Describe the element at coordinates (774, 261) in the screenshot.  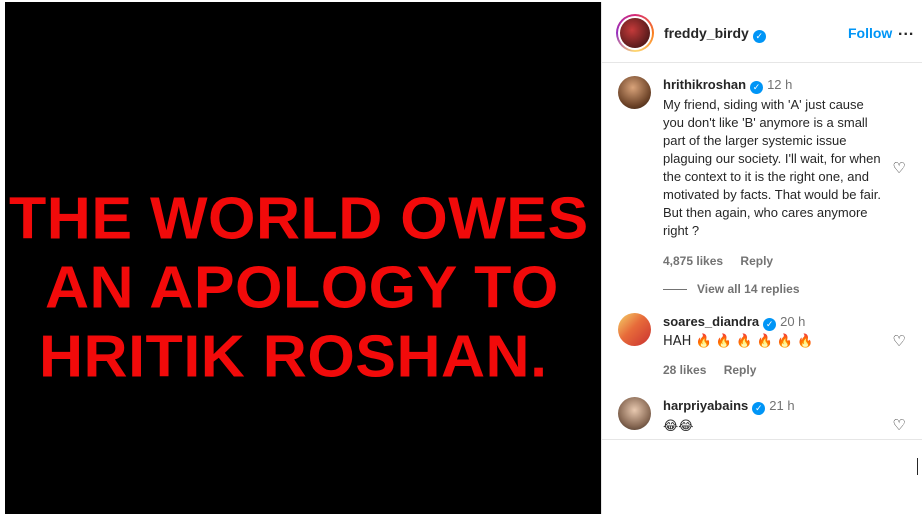
I see `comment-meta: 4,875 likes Reply` at that location.